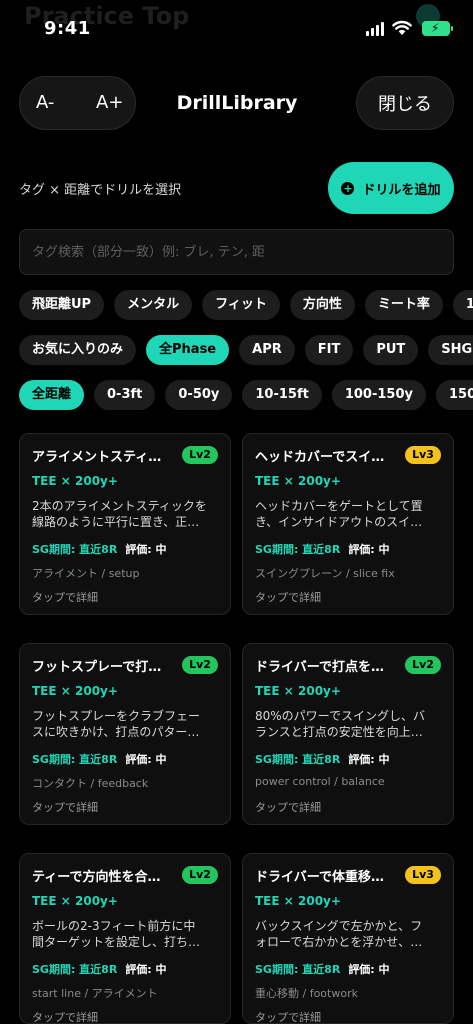 The image size is (473, 1024). What do you see at coordinates (236, 252) in the screenshot?
I see `tag-search-input` at bounding box center [236, 252].